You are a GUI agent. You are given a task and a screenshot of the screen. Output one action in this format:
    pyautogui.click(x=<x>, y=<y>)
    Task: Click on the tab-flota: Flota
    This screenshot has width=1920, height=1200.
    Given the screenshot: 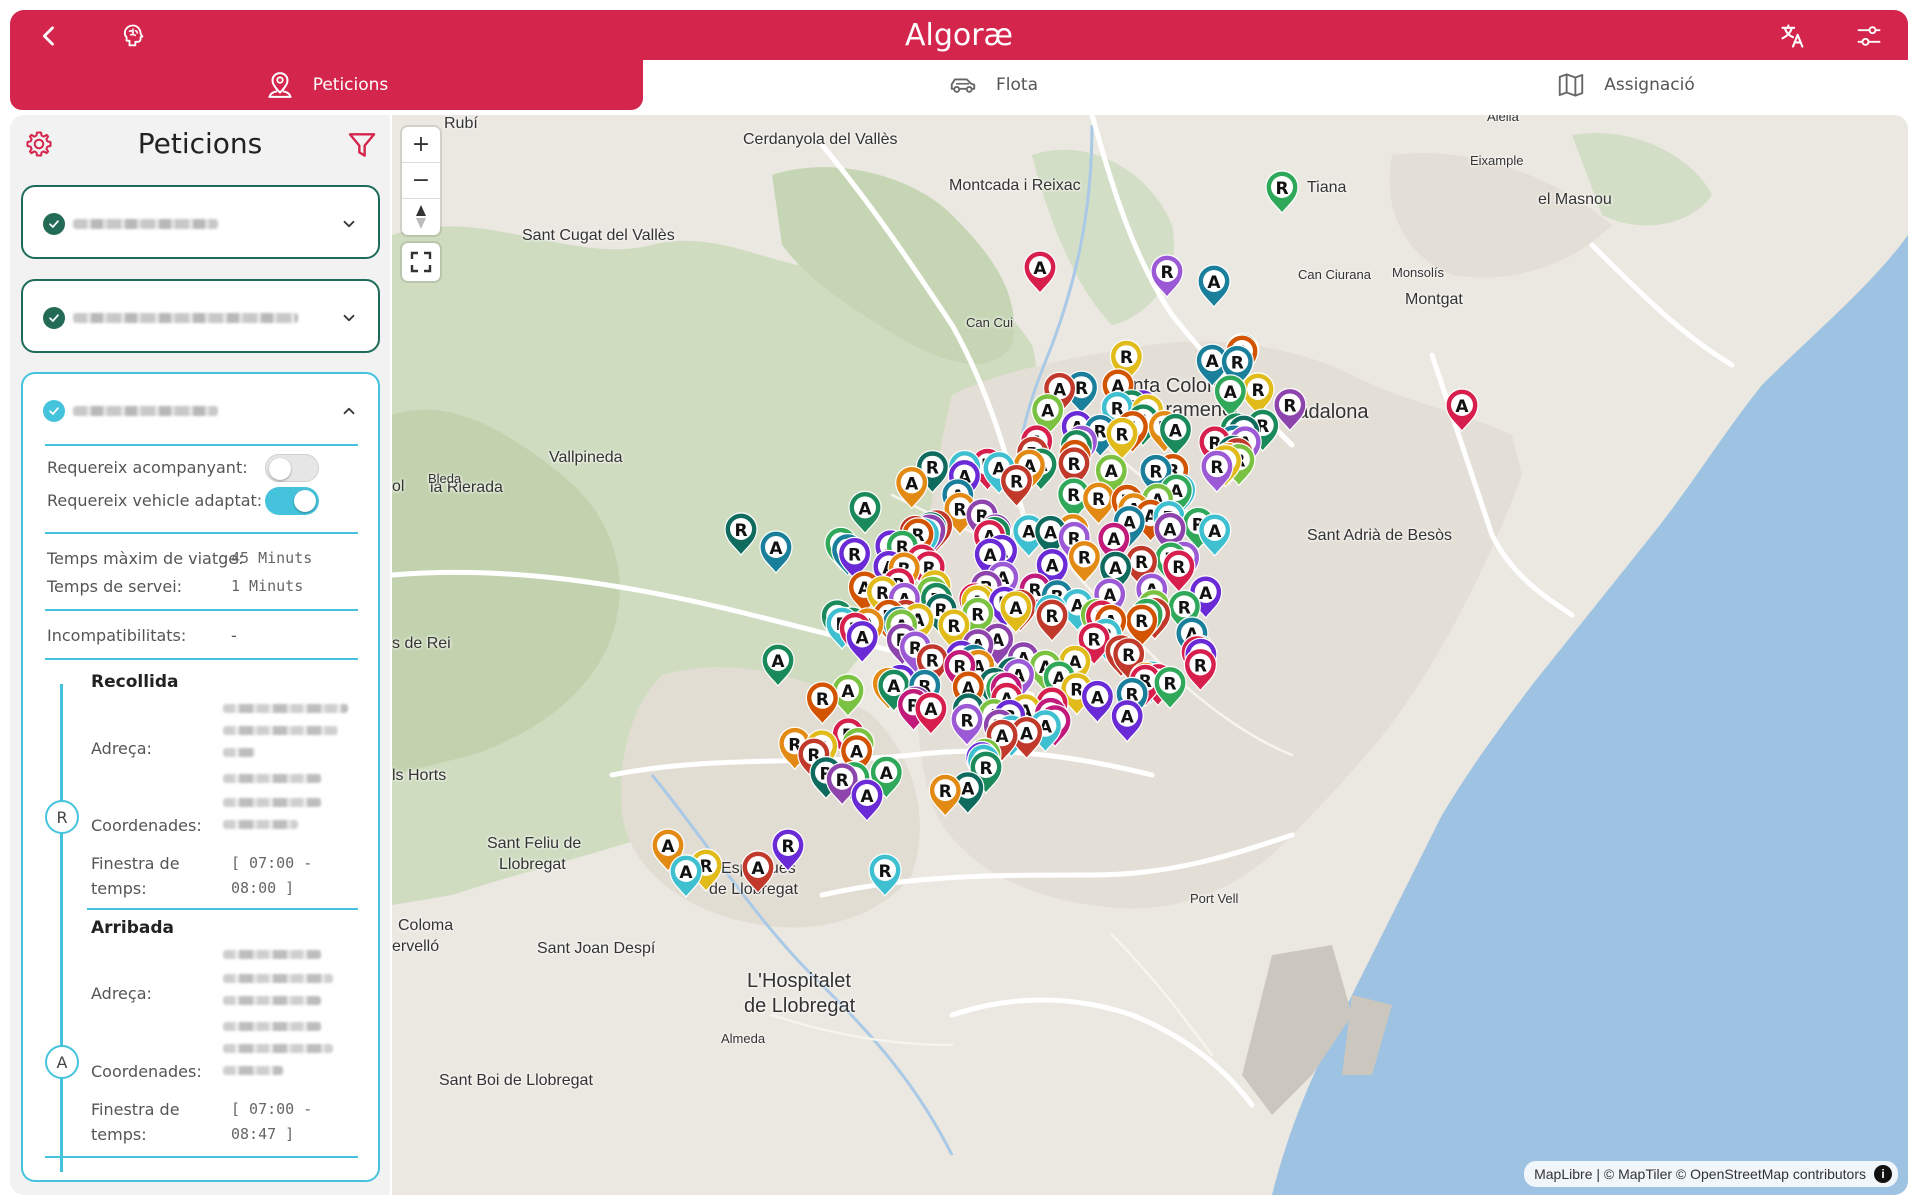 What is the action you would take?
    pyautogui.click(x=993, y=85)
    